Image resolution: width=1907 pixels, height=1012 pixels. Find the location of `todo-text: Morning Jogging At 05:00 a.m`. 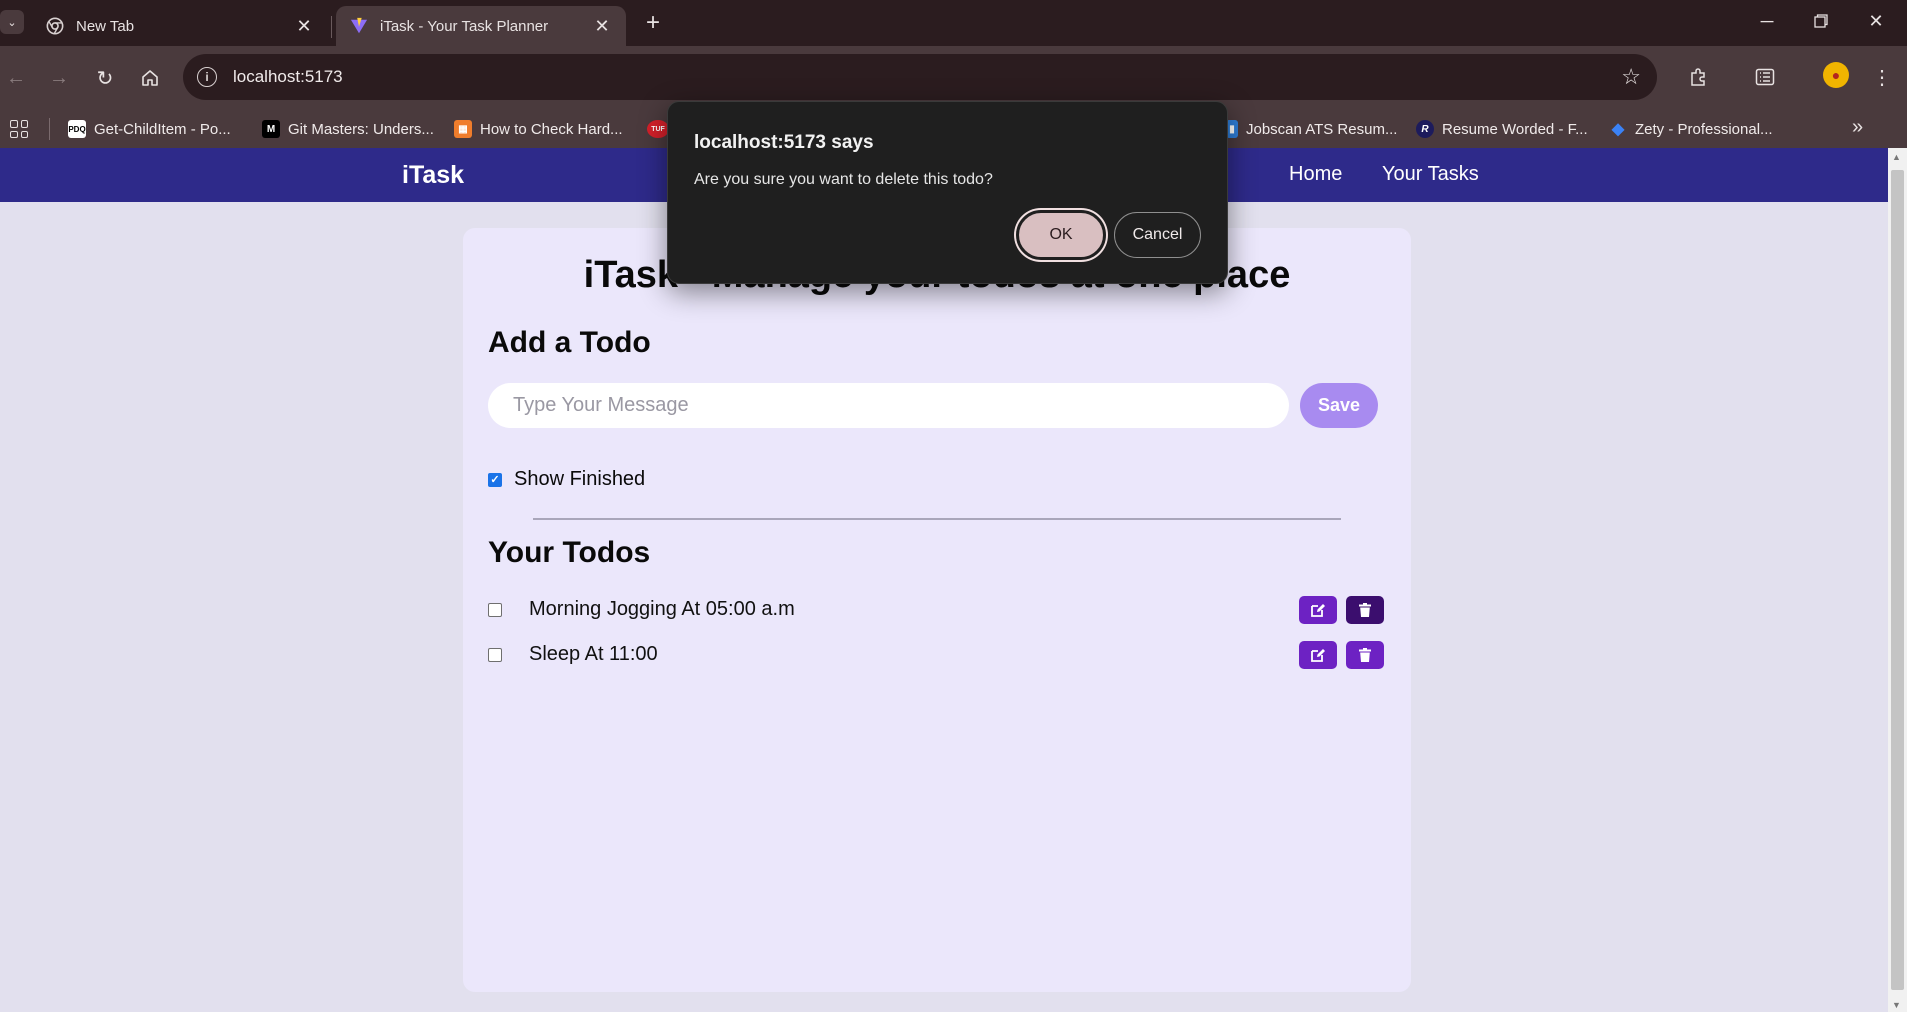

todo-text: Morning Jogging At 05:00 a.m is located at coordinates (662, 609).